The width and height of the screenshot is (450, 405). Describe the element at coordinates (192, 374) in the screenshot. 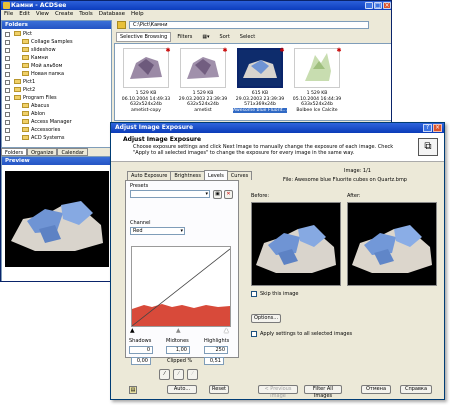

I see `white-eyedropper-icon: ⁄` at that location.